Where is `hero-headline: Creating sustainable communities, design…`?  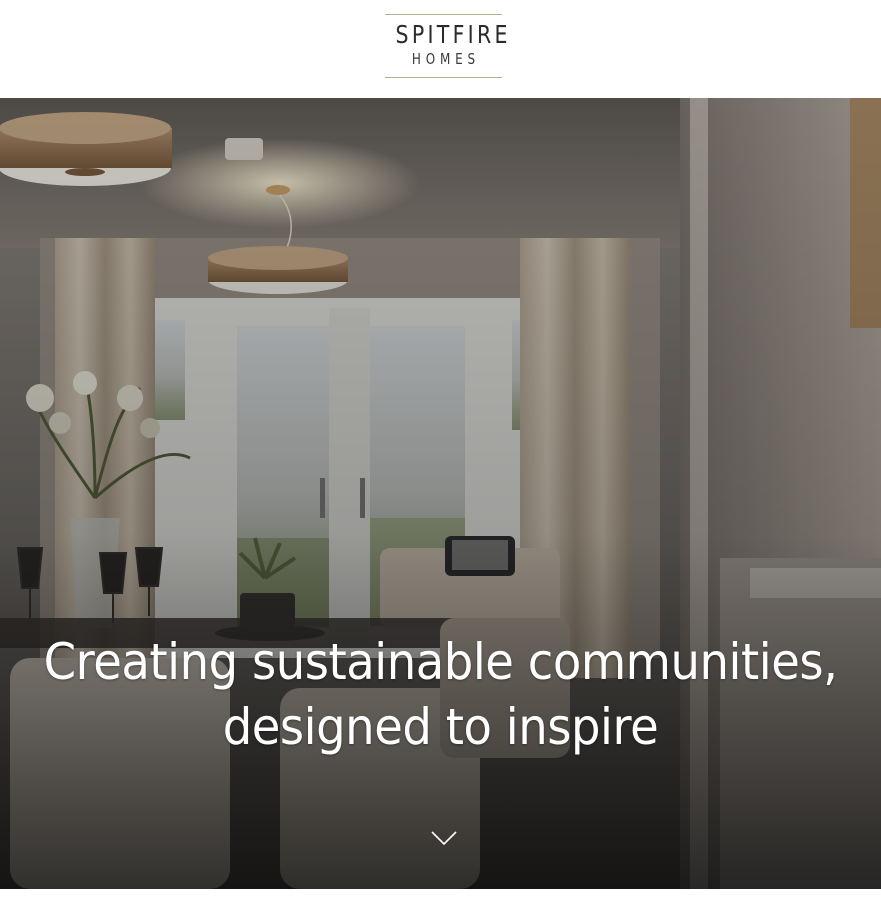 hero-headline: Creating sustainable communities, design… is located at coordinates (440, 695).